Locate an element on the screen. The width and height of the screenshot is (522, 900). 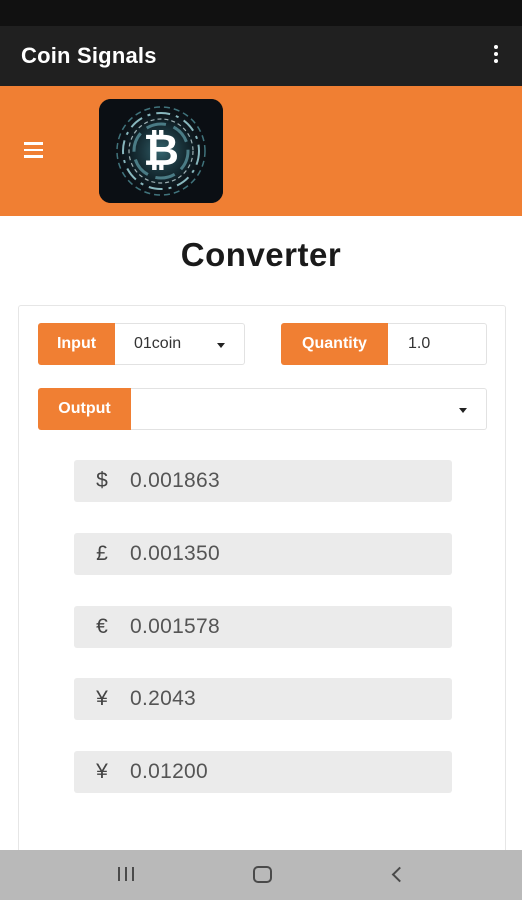
output-label: Output is located at coordinates (84, 409).